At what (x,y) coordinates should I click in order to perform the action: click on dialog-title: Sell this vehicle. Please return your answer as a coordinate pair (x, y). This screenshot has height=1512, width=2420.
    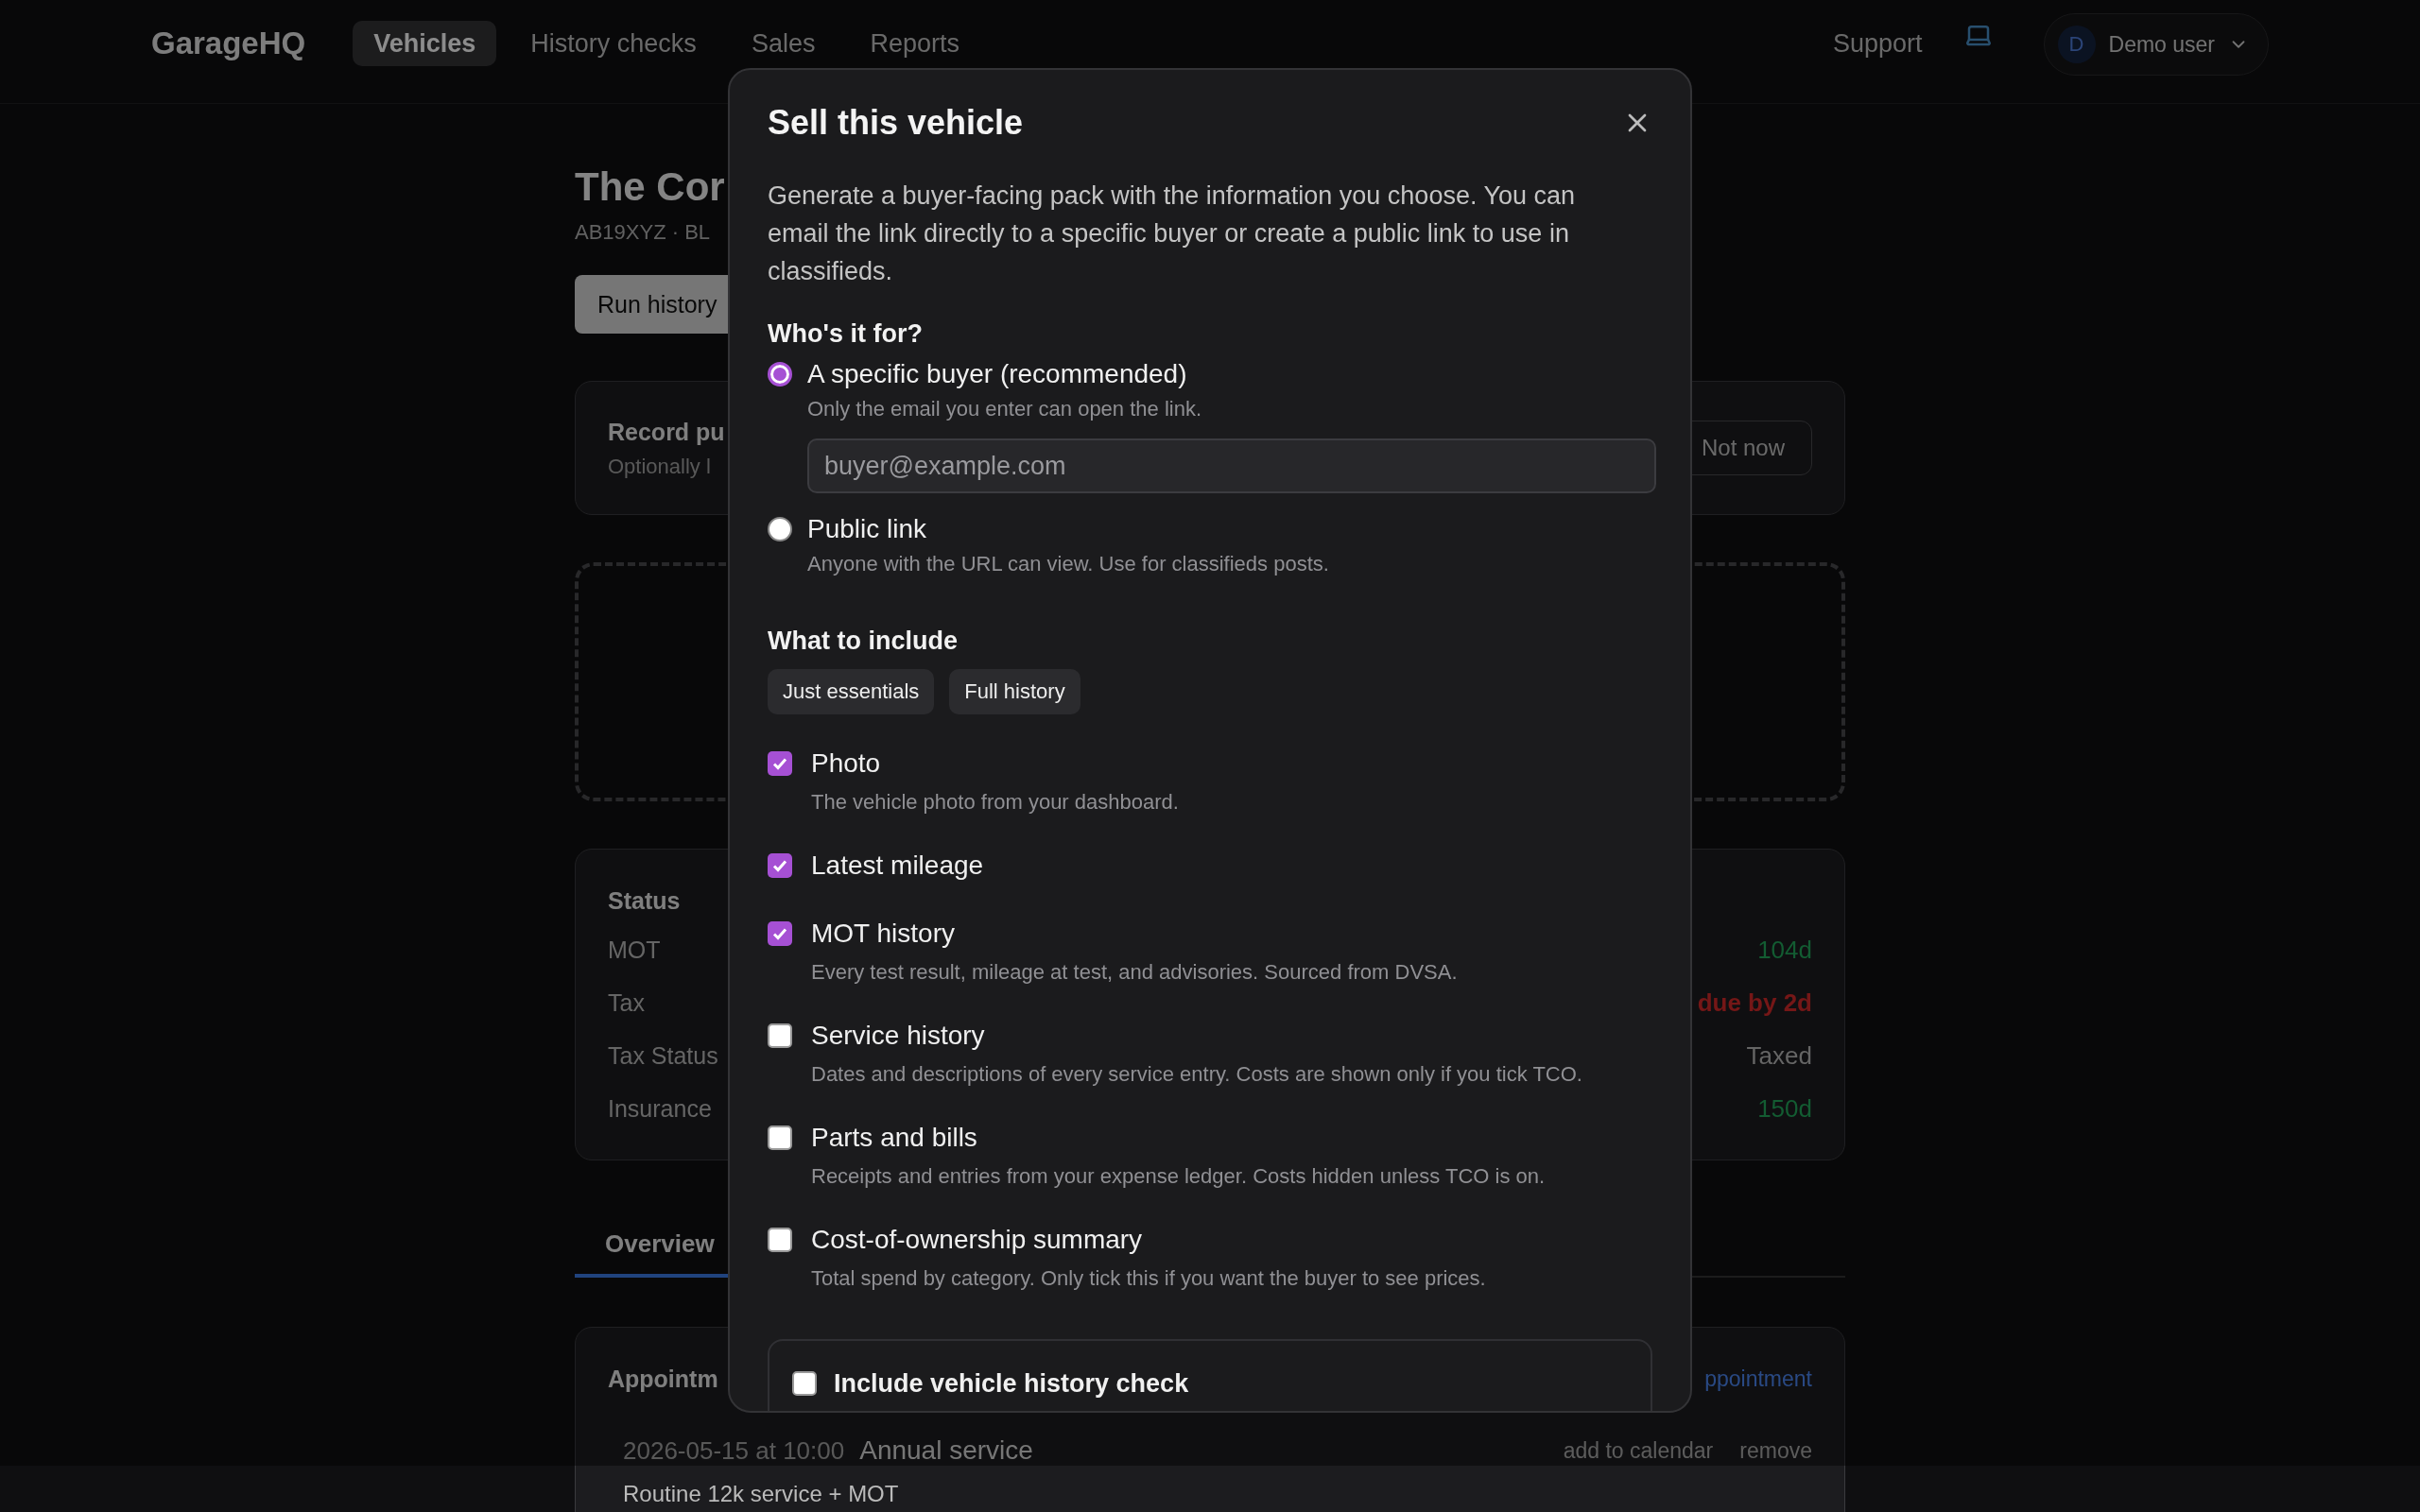
    Looking at the image, I should click on (896, 123).